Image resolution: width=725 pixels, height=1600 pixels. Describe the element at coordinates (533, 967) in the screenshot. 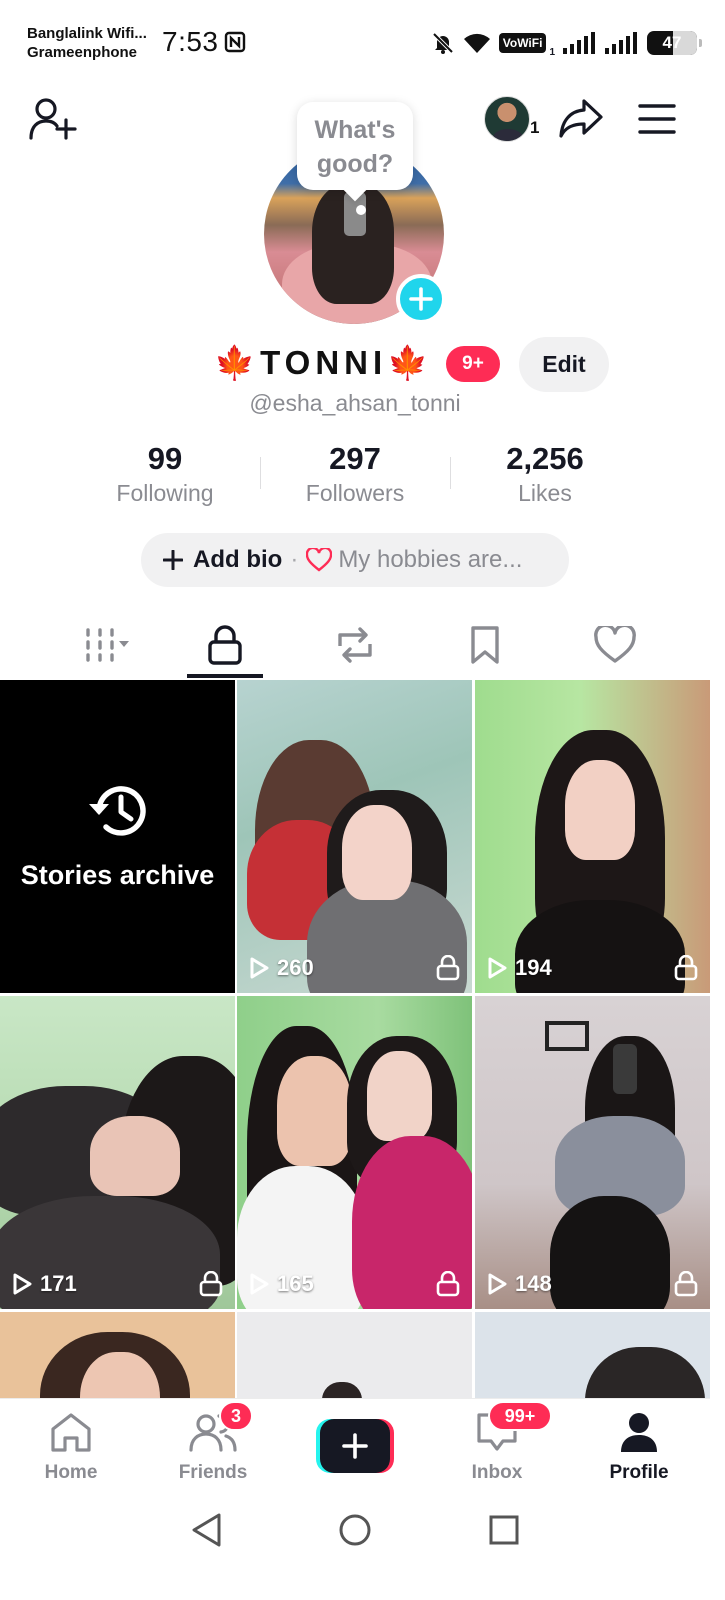

I see `play-count-value: 194` at that location.